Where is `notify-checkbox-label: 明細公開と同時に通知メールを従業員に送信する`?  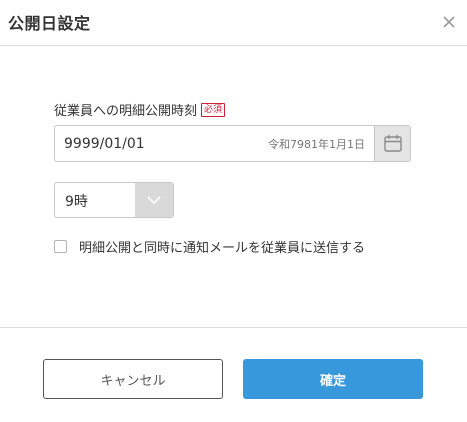
notify-checkbox-label: 明細公開と同時に通知メールを従業員に送信する is located at coordinates (222, 246).